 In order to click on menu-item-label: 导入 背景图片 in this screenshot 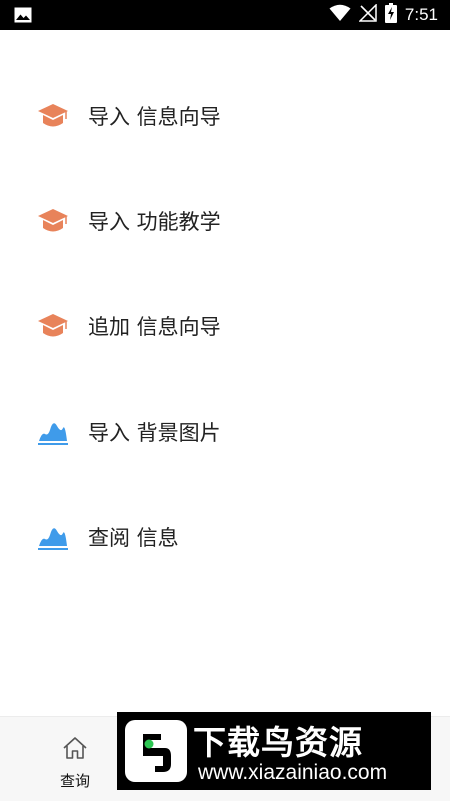, I will do `click(154, 433)`.